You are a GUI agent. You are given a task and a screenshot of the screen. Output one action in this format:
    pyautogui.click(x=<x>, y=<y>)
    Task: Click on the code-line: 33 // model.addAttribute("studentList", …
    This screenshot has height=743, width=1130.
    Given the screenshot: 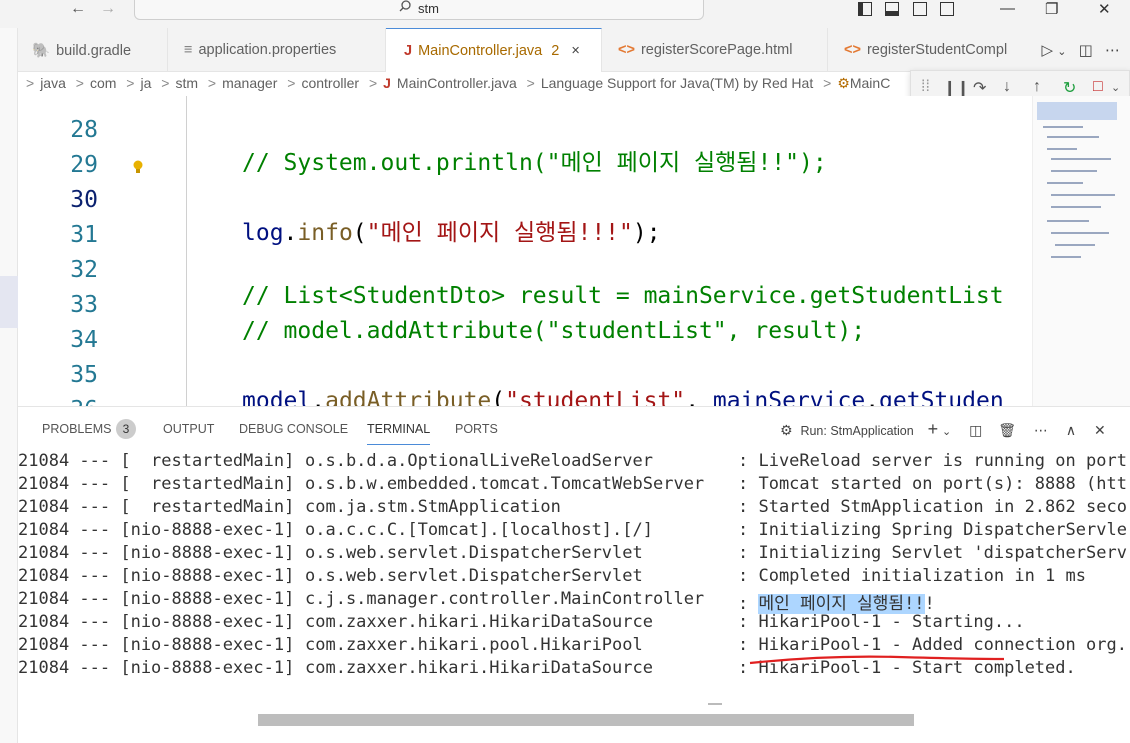 What is the action you would take?
    pyautogui.click(x=528, y=305)
    